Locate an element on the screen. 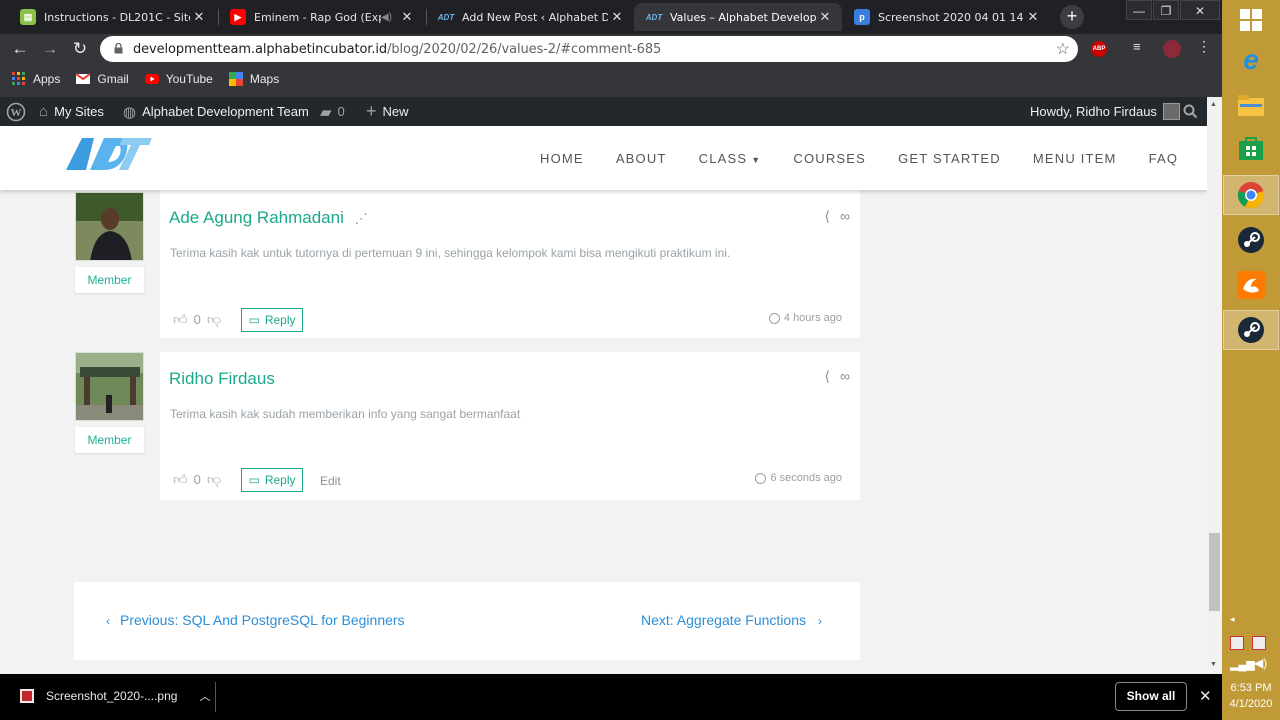  system-clock: 6:53 PM 4/1/2020 is located at coordinates (1251, 696).